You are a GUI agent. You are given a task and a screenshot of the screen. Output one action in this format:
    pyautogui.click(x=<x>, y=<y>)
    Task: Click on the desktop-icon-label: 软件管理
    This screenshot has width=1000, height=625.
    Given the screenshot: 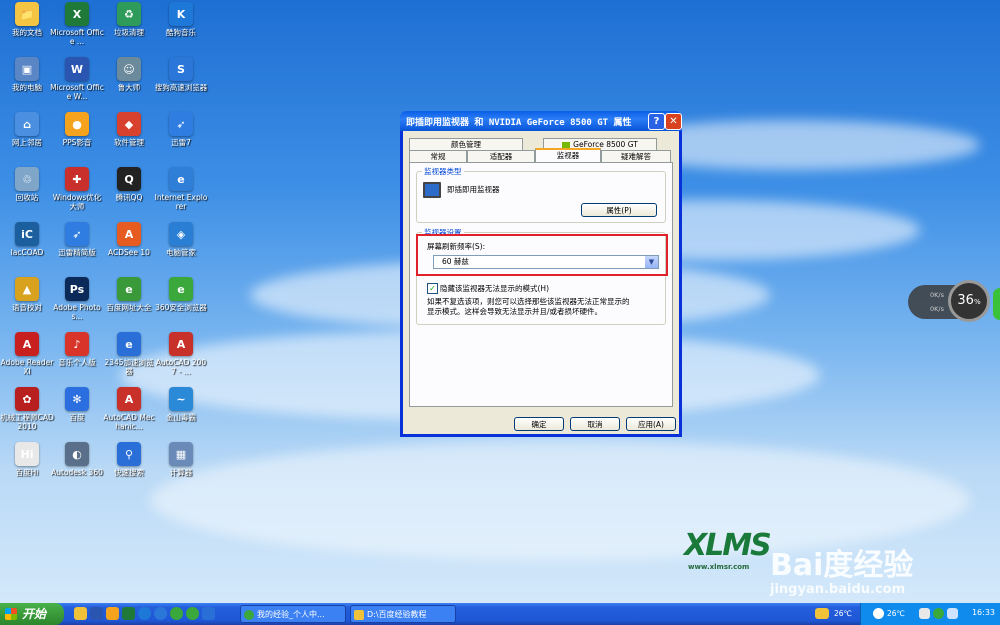 What is the action you would take?
    pyautogui.click(x=129, y=142)
    